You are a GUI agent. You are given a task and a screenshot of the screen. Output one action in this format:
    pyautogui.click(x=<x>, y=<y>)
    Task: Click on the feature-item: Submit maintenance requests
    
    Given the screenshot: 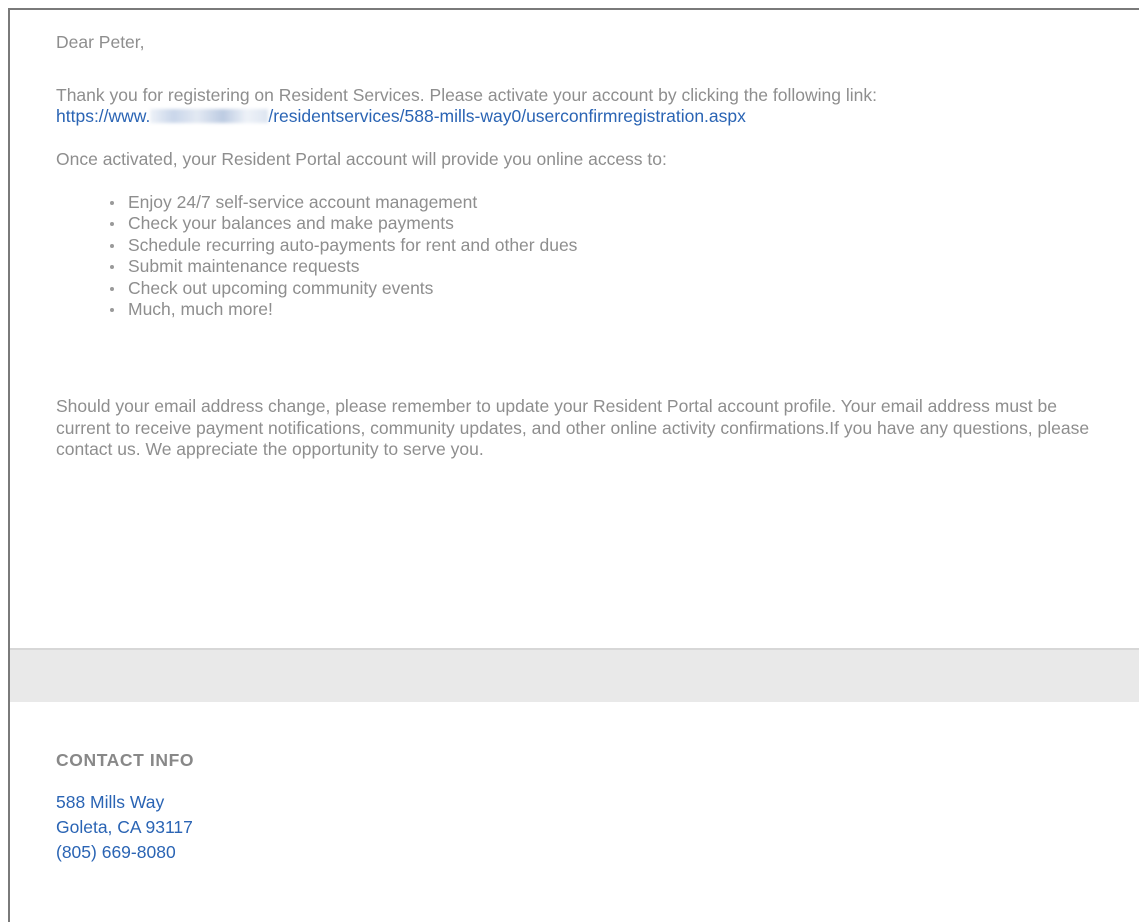 What is the action you would take?
    pyautogui.click(x=624, y=266)
    